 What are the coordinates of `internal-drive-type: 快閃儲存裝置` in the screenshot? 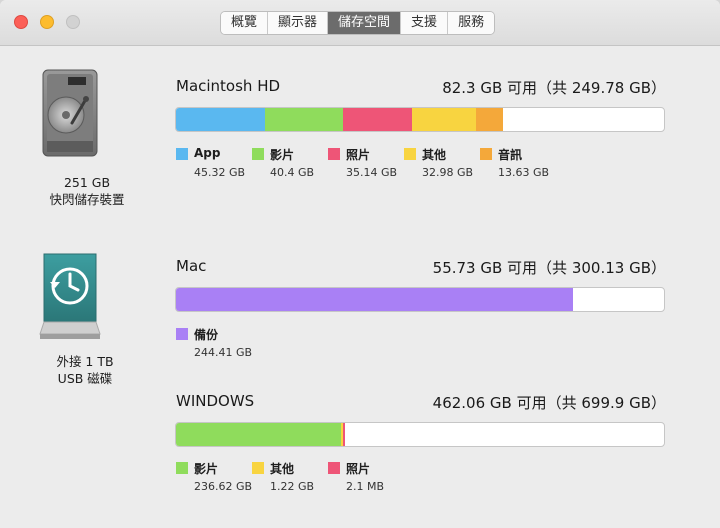 It's located at (87, 199).